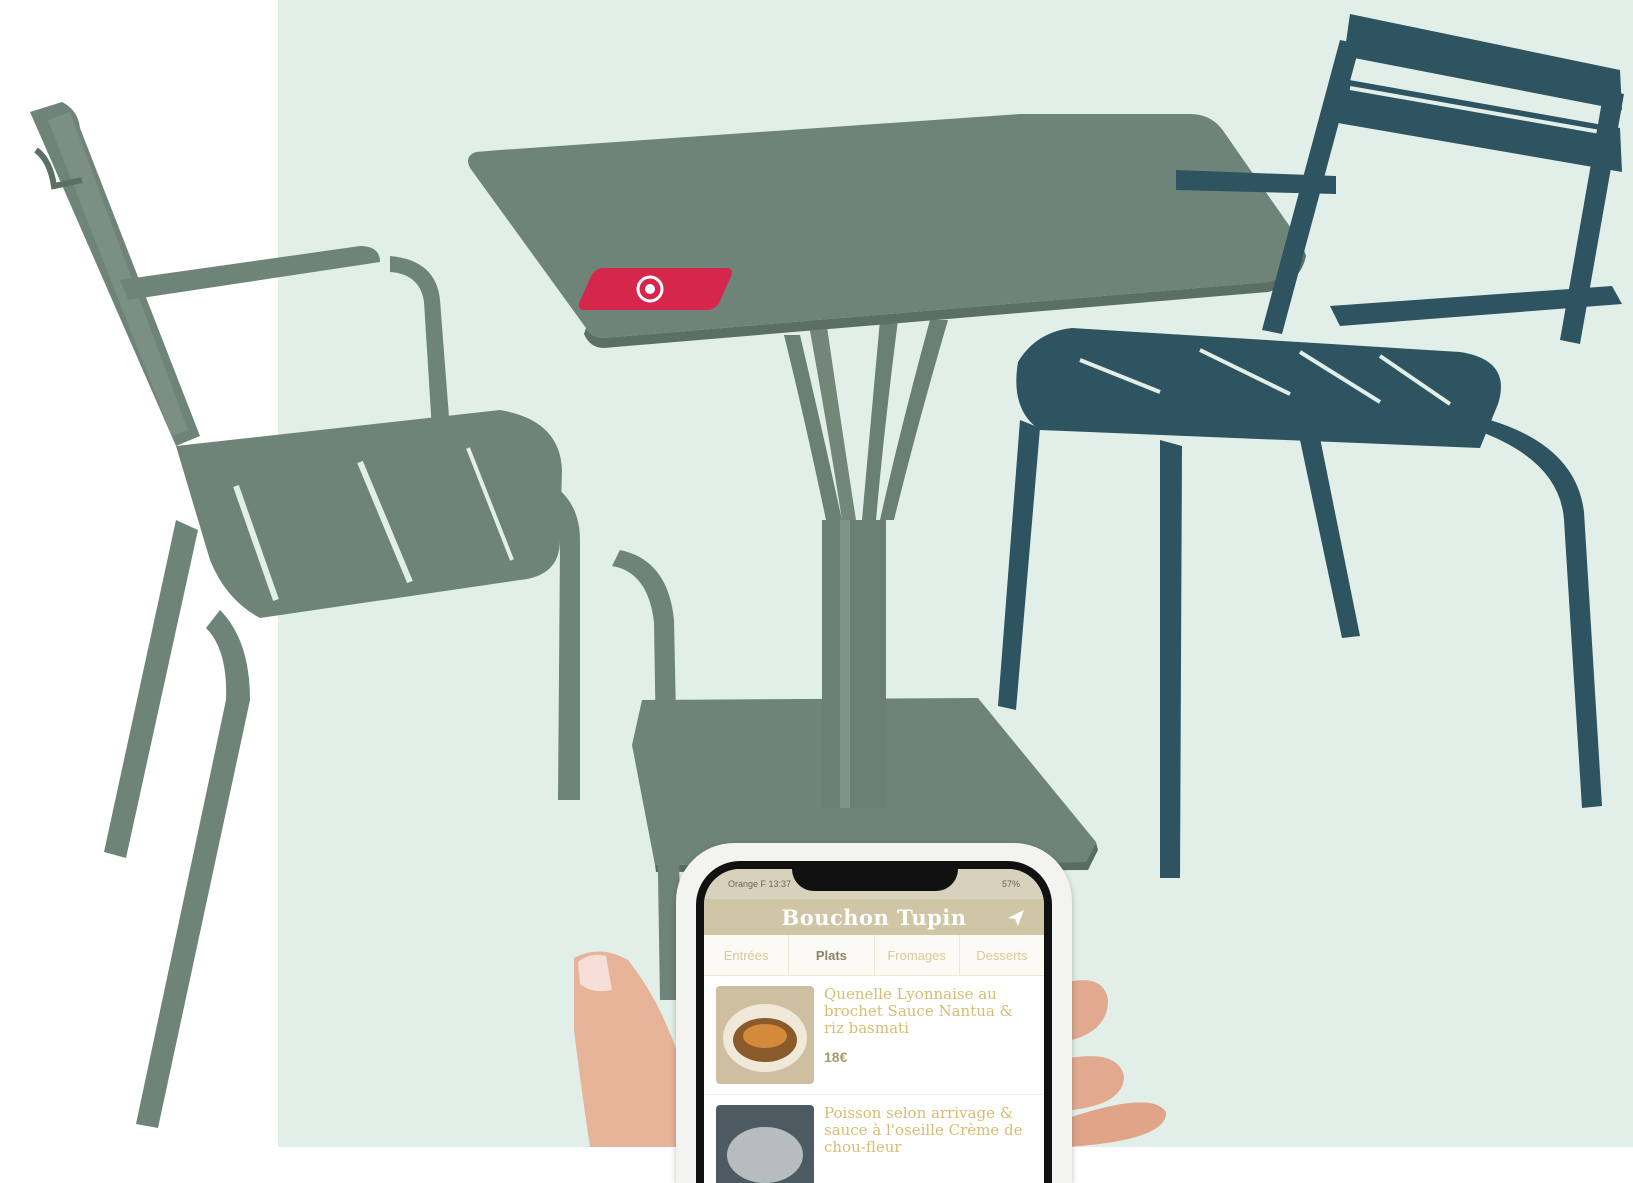 This screenshot has width=1633, height=1183. I want to click on app-title: Bouchon Tupin, so click(874, 917).